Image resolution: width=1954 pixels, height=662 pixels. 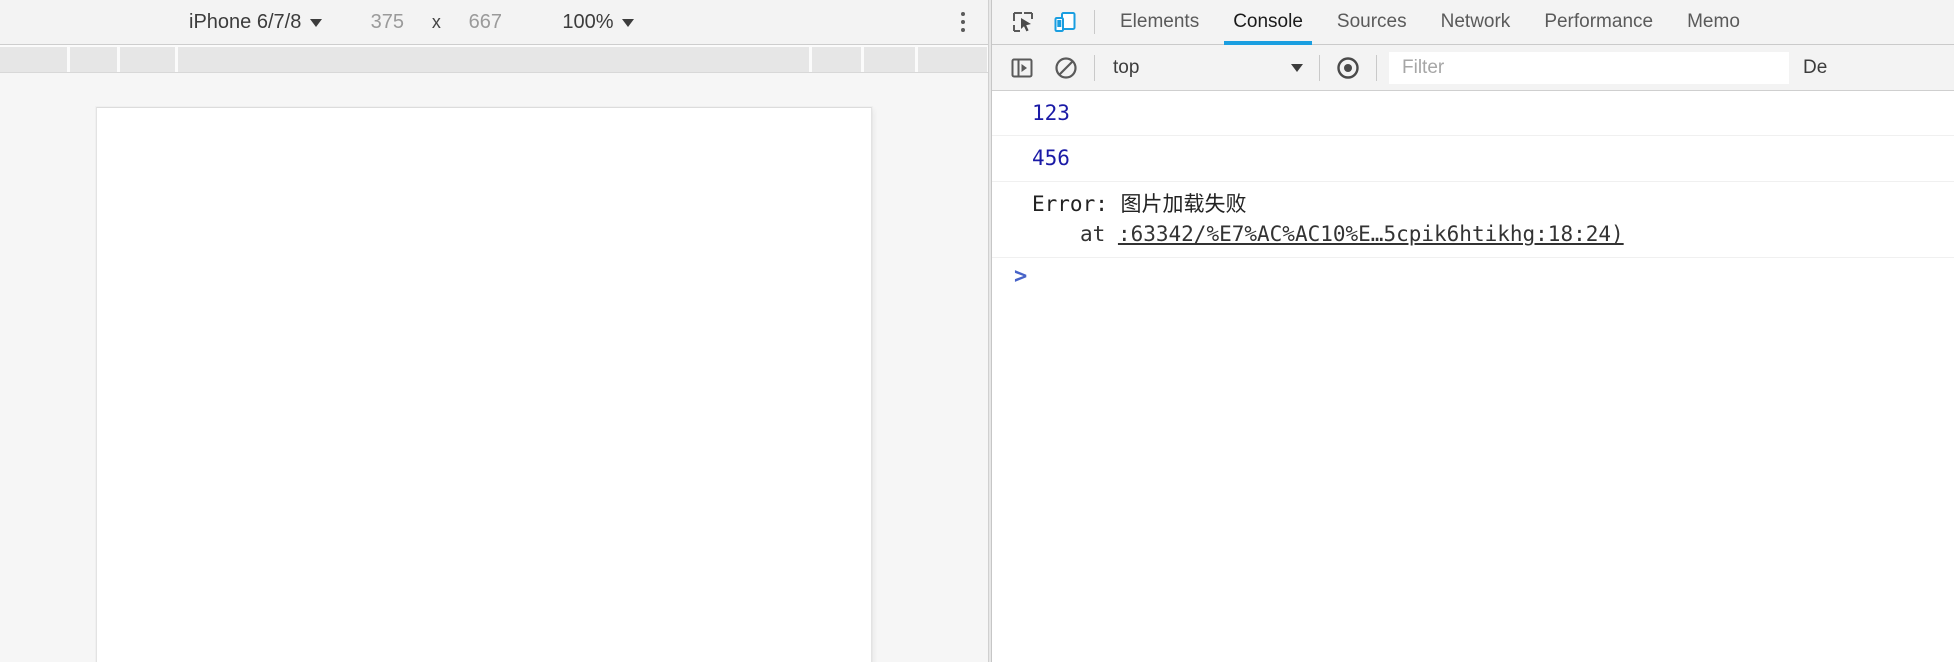 I want to click on dimension-separator-x: x, so click(x=436, y=22).